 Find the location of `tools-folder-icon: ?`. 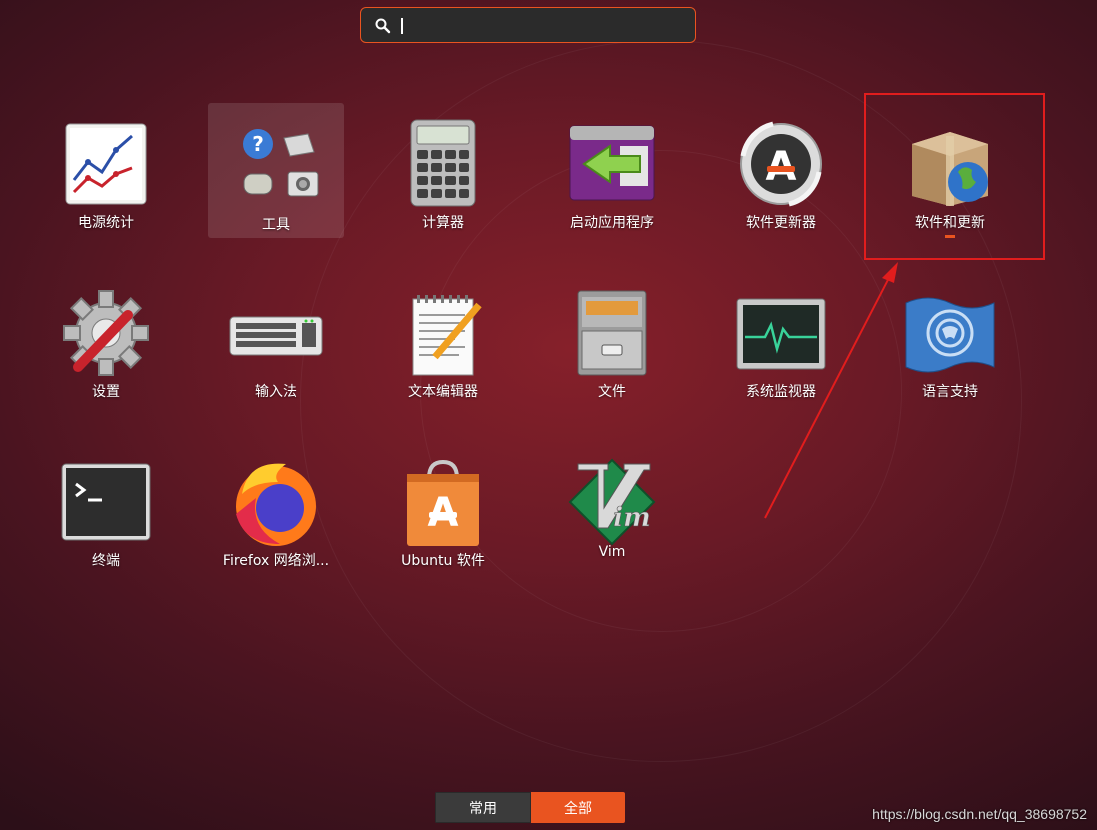

tools-folder-icon: ? is located at coordinates (281, 163).